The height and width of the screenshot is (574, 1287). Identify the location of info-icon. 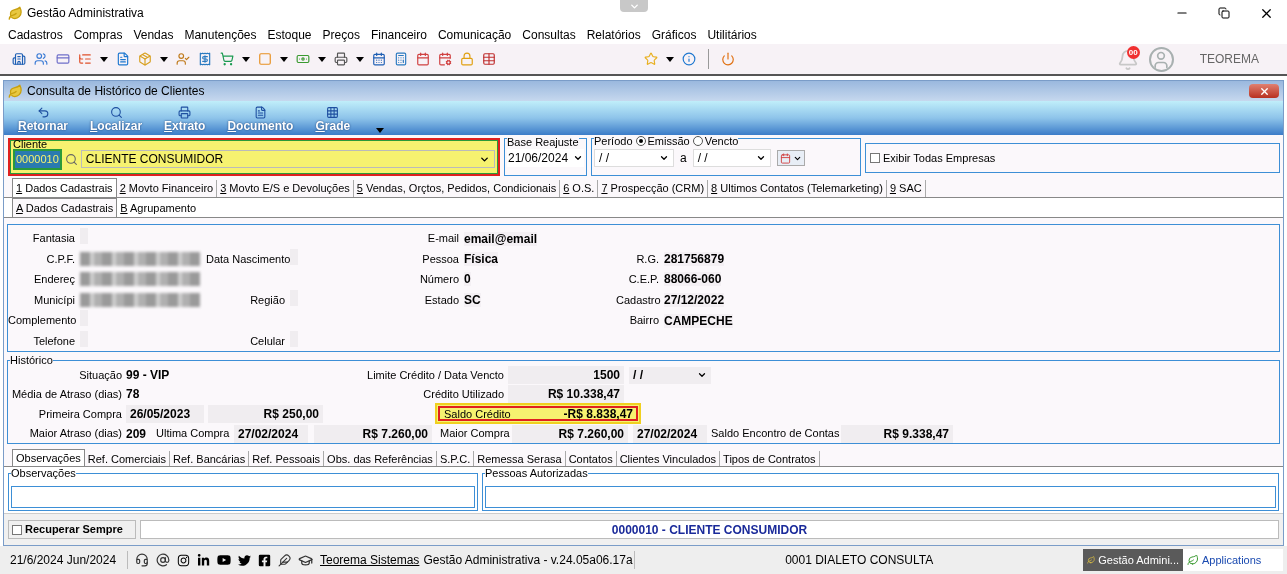
(689, 59).